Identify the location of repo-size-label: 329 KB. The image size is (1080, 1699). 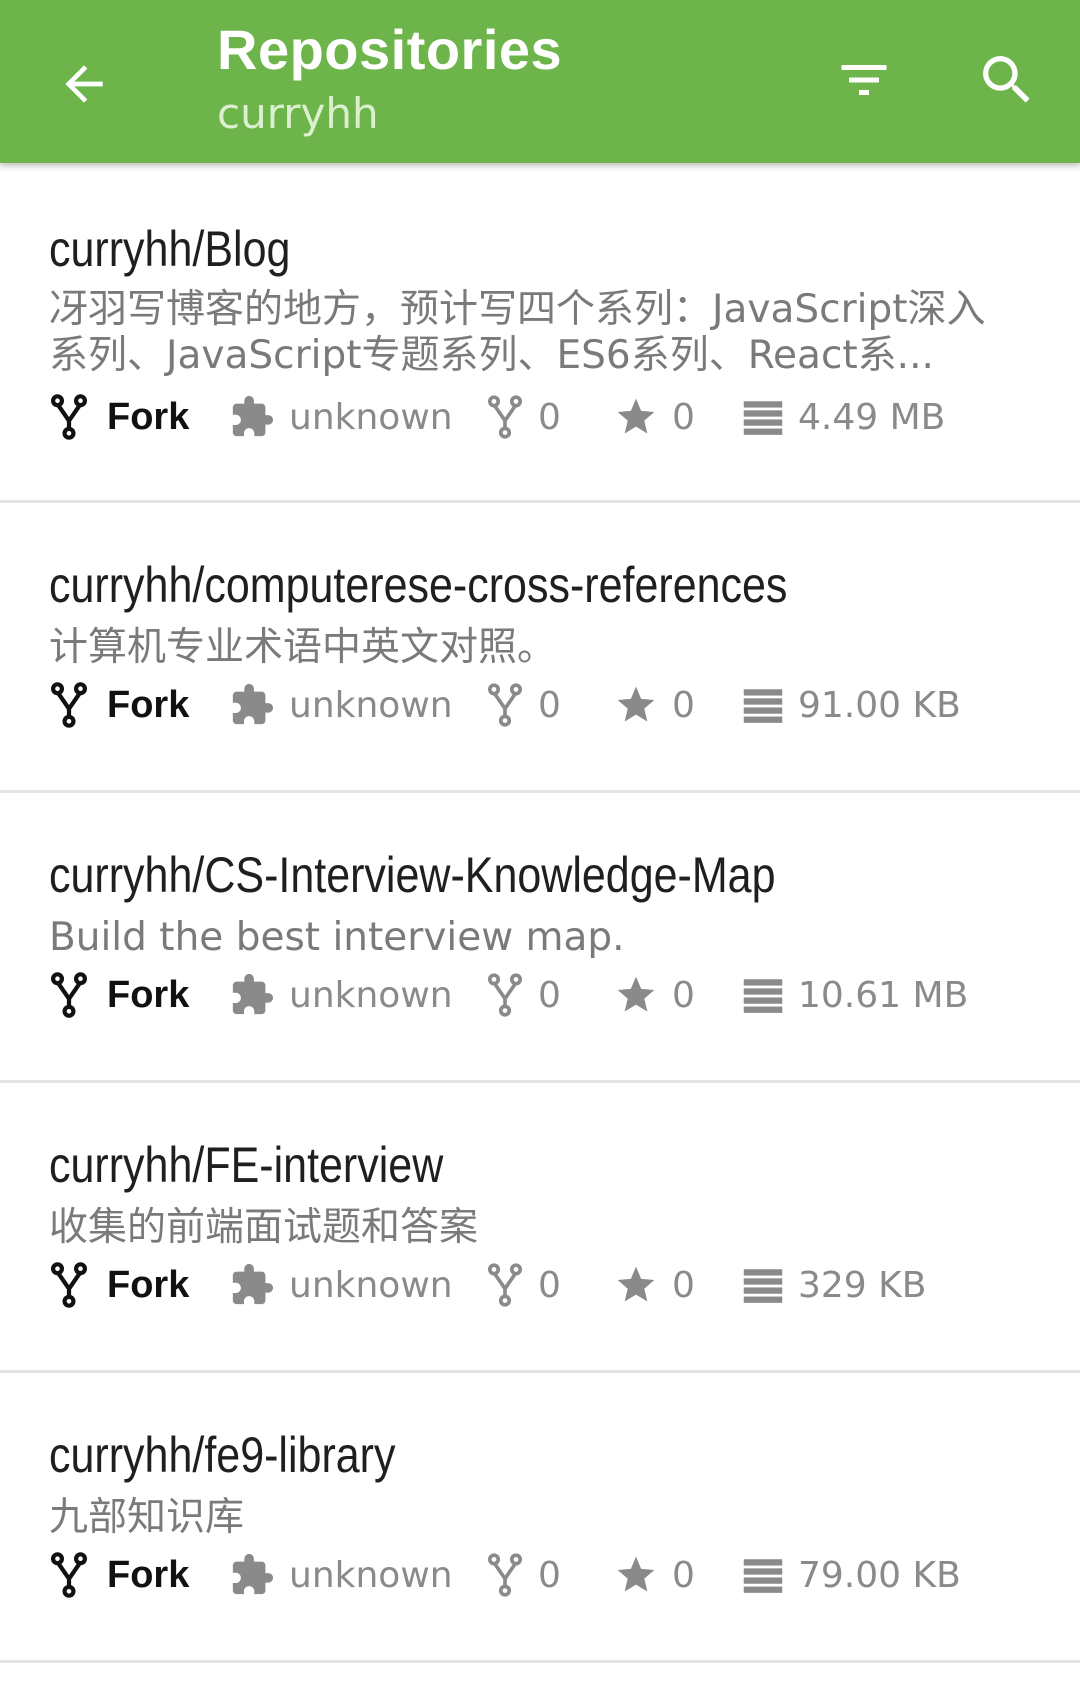
(862, 1285).